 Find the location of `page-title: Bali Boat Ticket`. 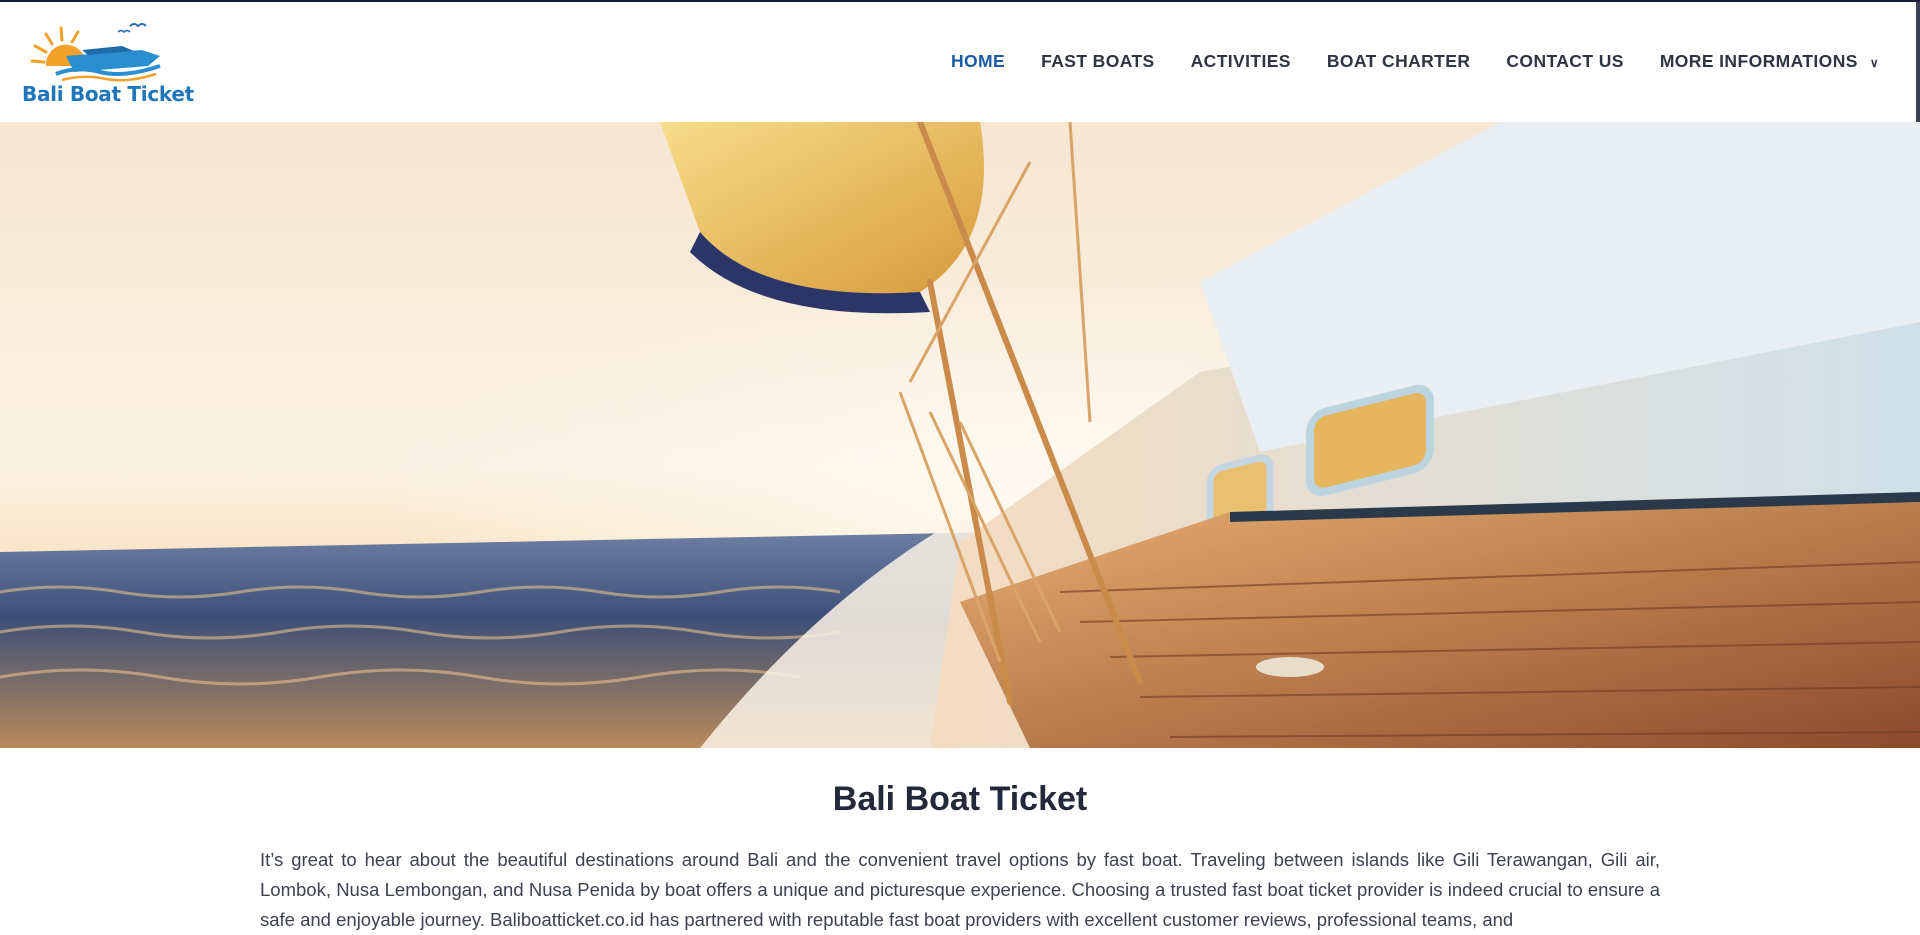

page-title: Bali Boat Ticket is located at coordinates (960, 798).